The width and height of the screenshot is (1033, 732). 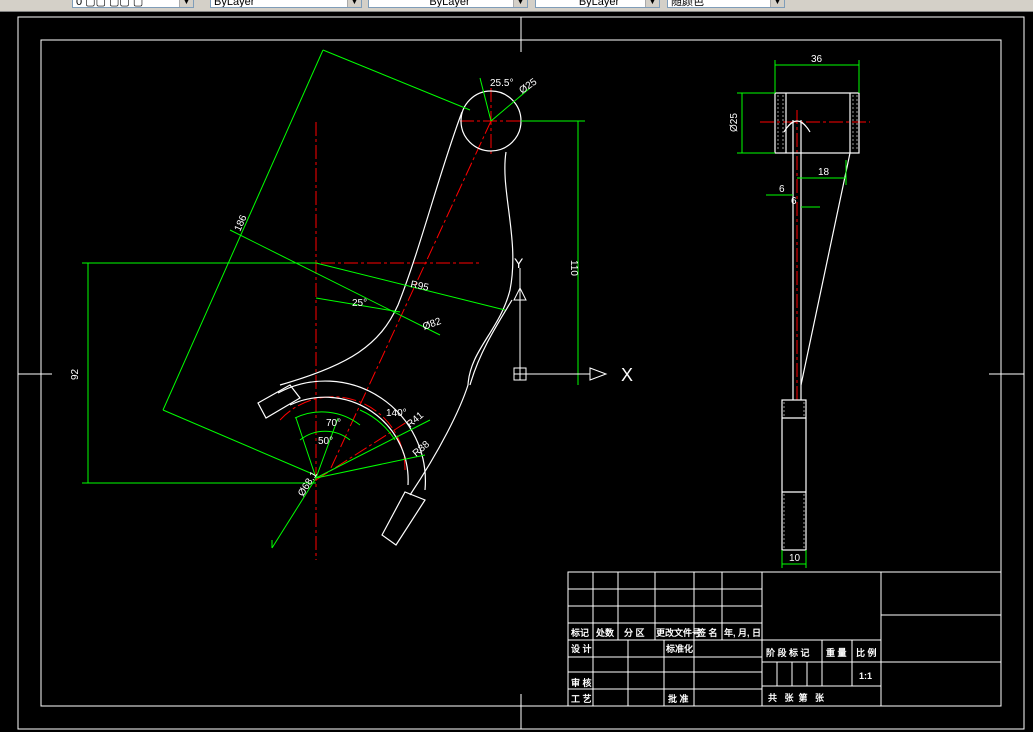 What do you see at coordinates (110, 4) in the screenshot?
I see `layer-value: 0 ▢▢ ▢▢ ▢` at bounding box center [110, 4].